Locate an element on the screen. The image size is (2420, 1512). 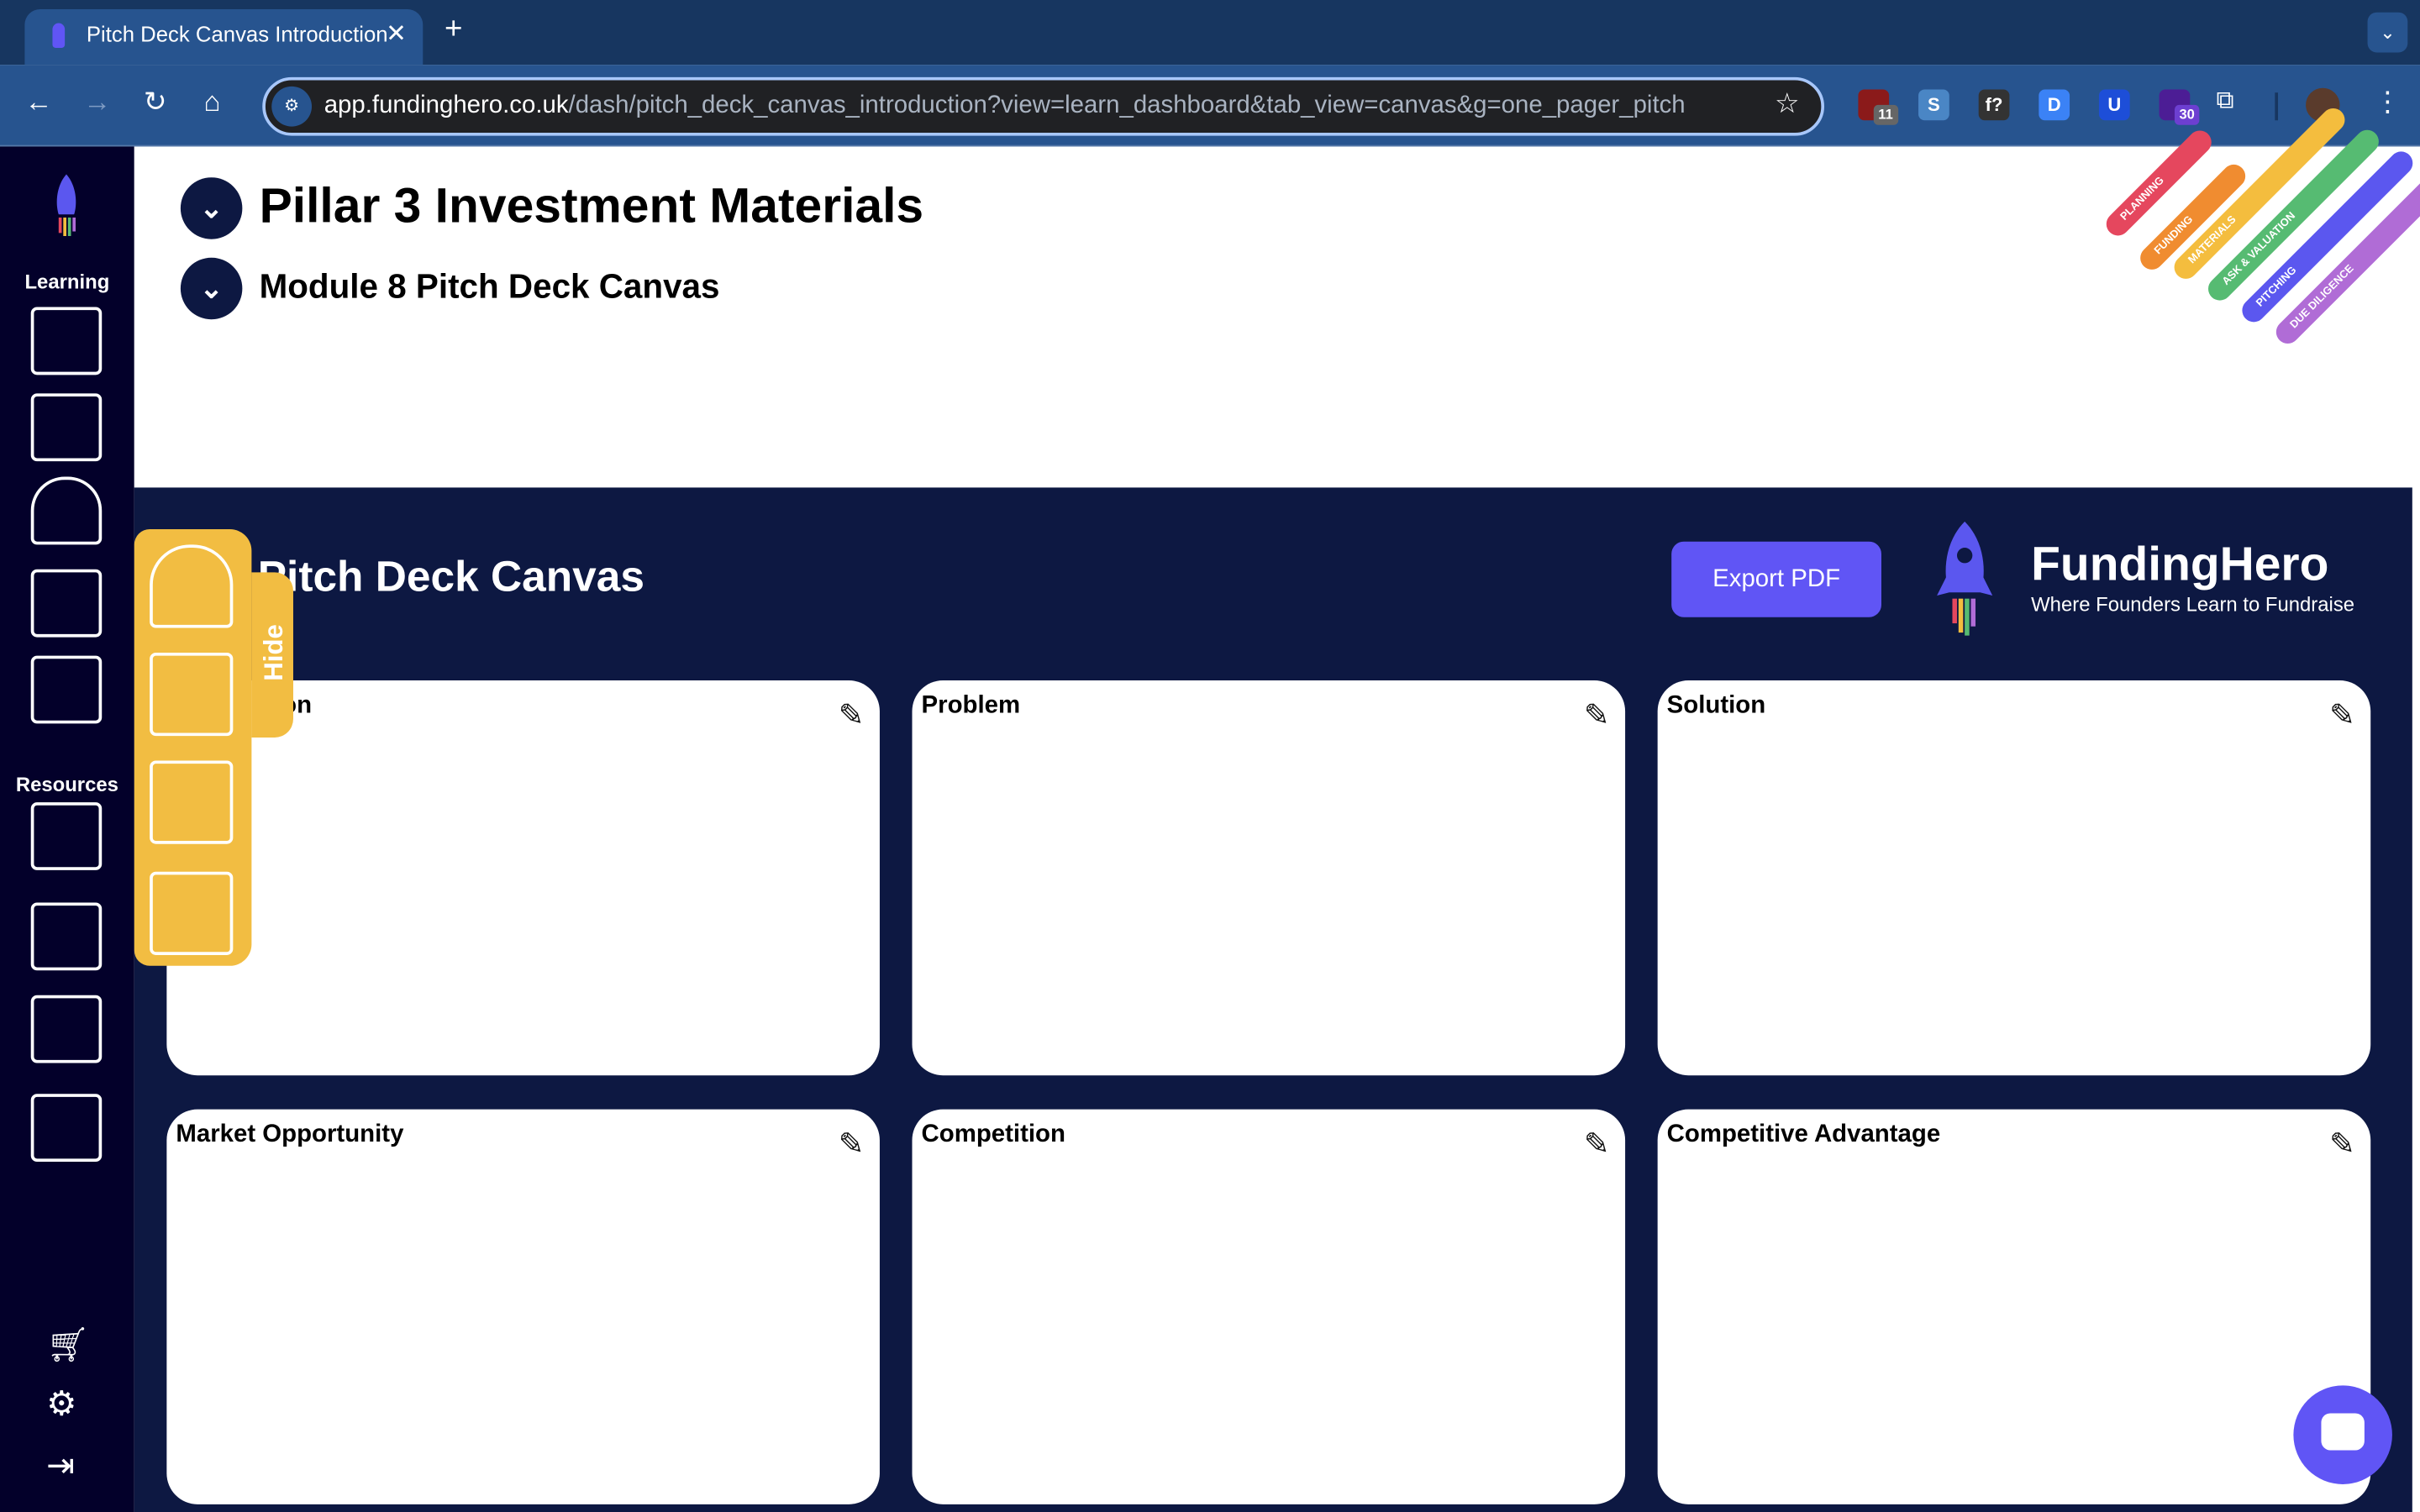
hide-panel-tab: Hide is located at coordinates (272, 655).